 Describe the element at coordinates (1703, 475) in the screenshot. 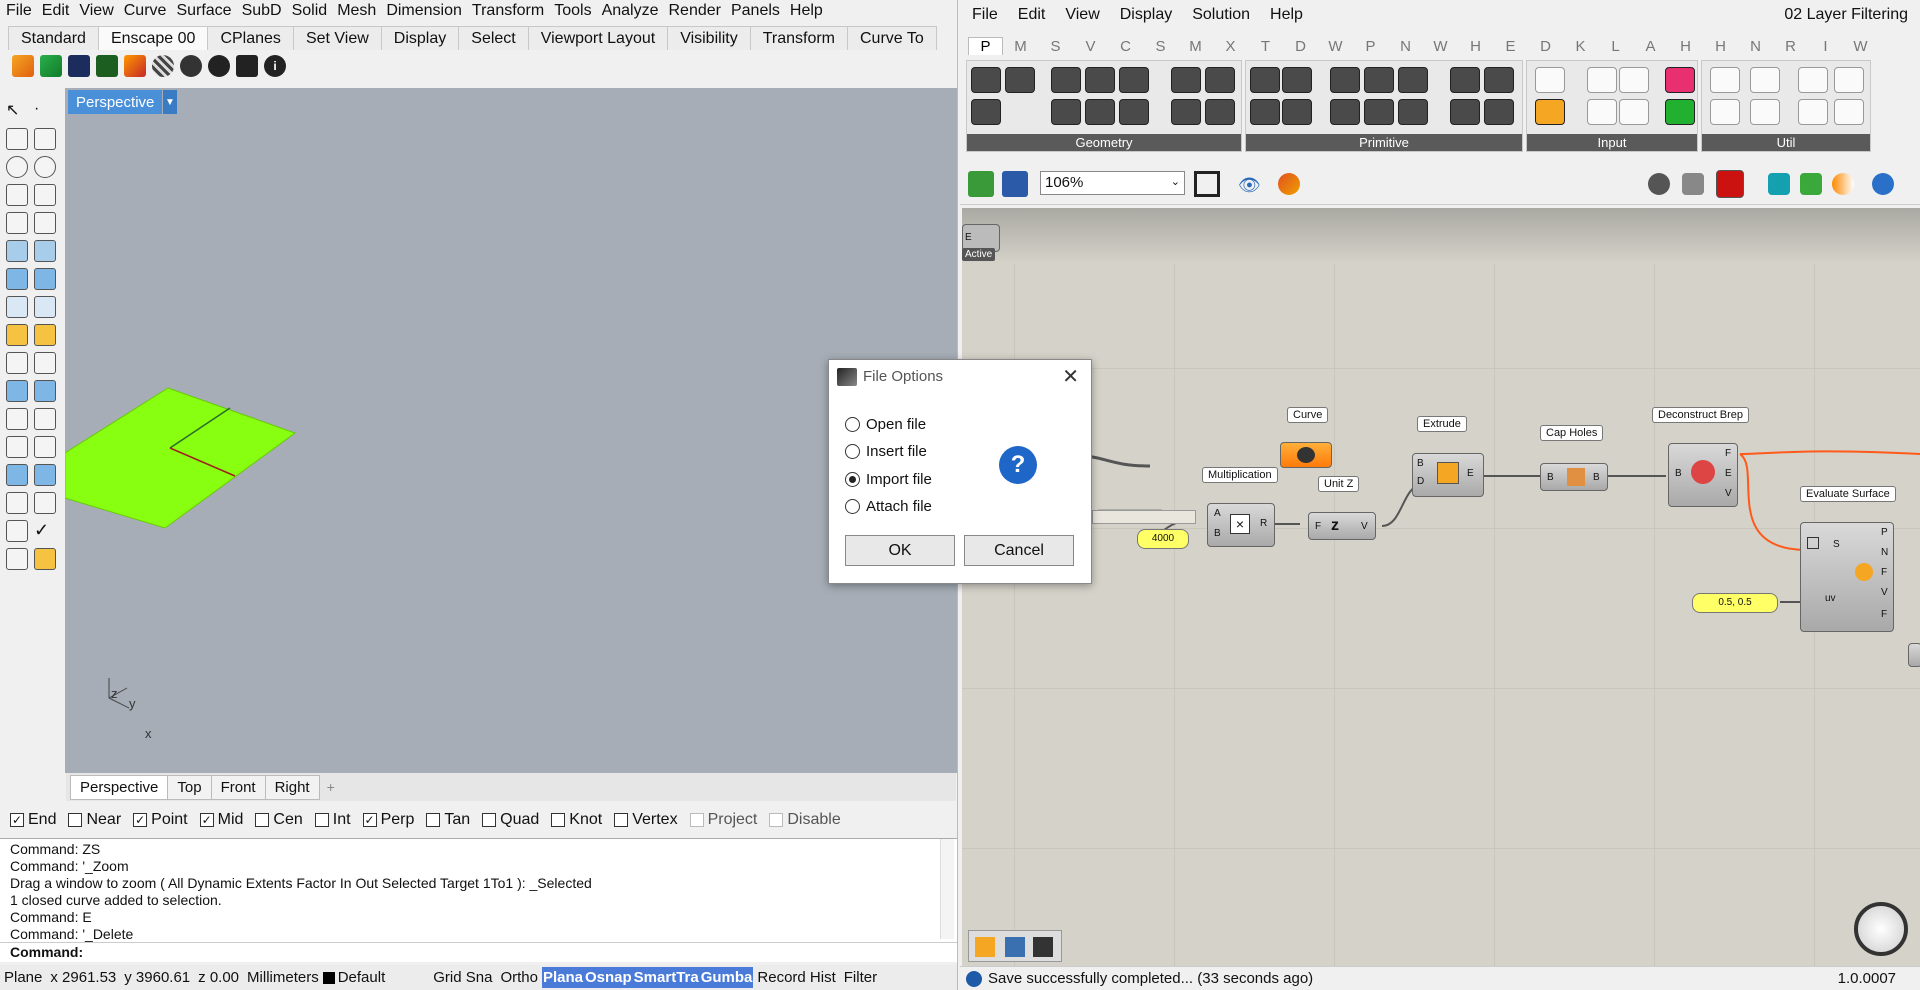

I see `deconstruct-brep-component: B F E V` at that location.